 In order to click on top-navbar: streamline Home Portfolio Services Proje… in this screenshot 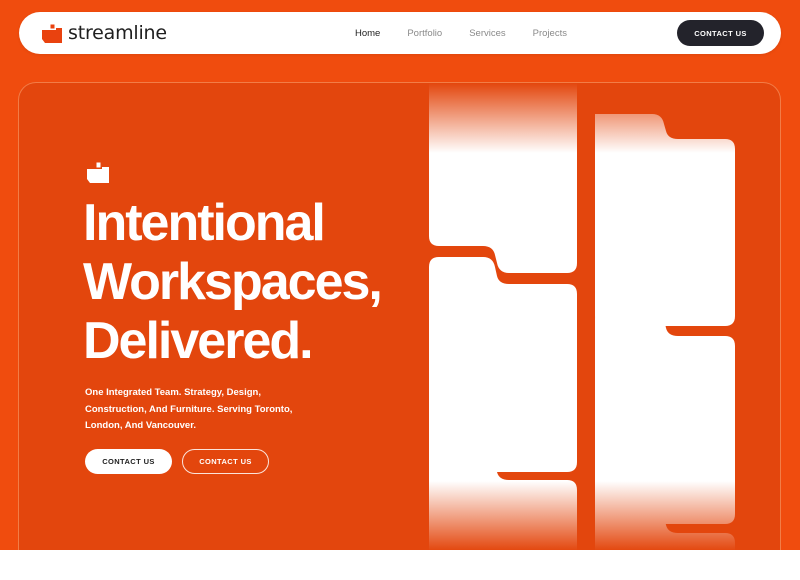, I will do `click(400, 33)`.